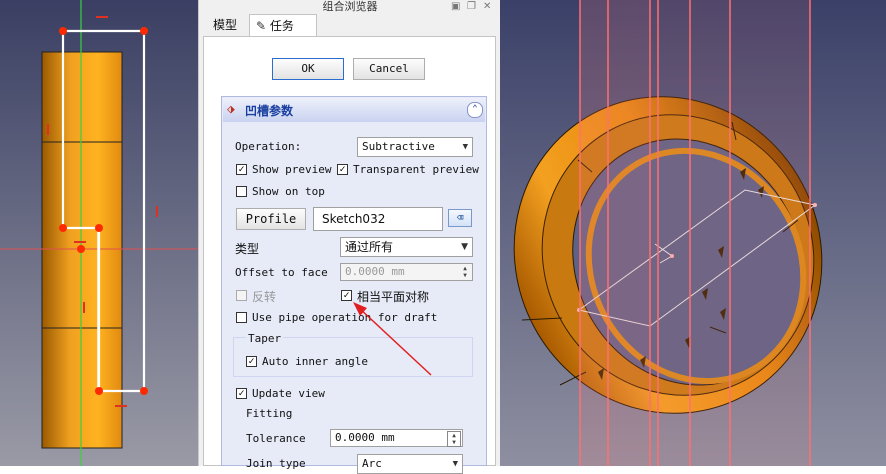 The width and height of the screenshot is (886, 474). I want to click on symmetric-checkbox: ✓, so click(346, 295).